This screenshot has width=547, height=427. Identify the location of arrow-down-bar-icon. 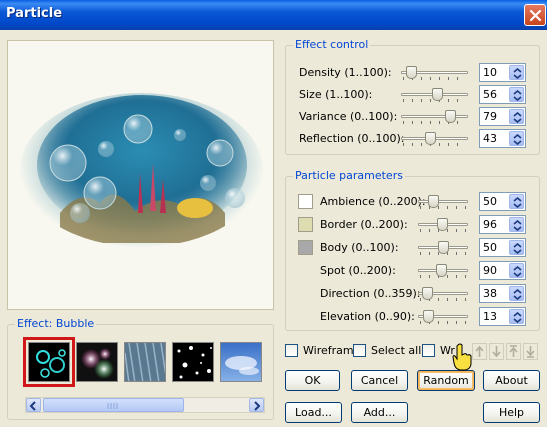
(530, 352).